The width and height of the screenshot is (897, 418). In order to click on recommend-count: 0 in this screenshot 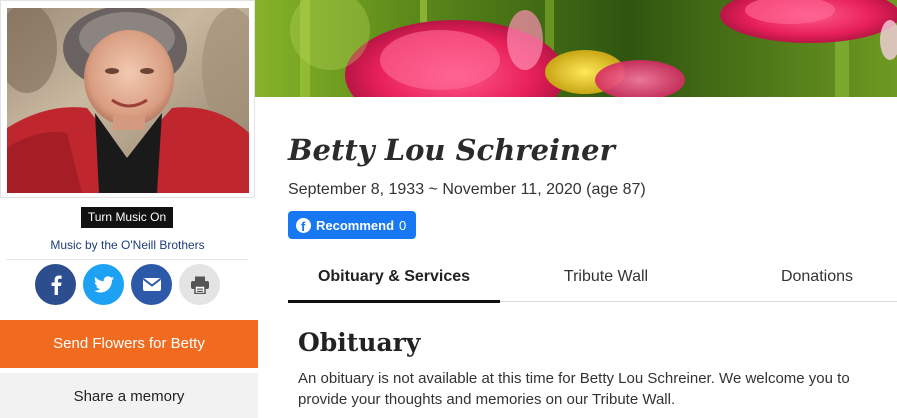, I will do `click(403, 225)`.